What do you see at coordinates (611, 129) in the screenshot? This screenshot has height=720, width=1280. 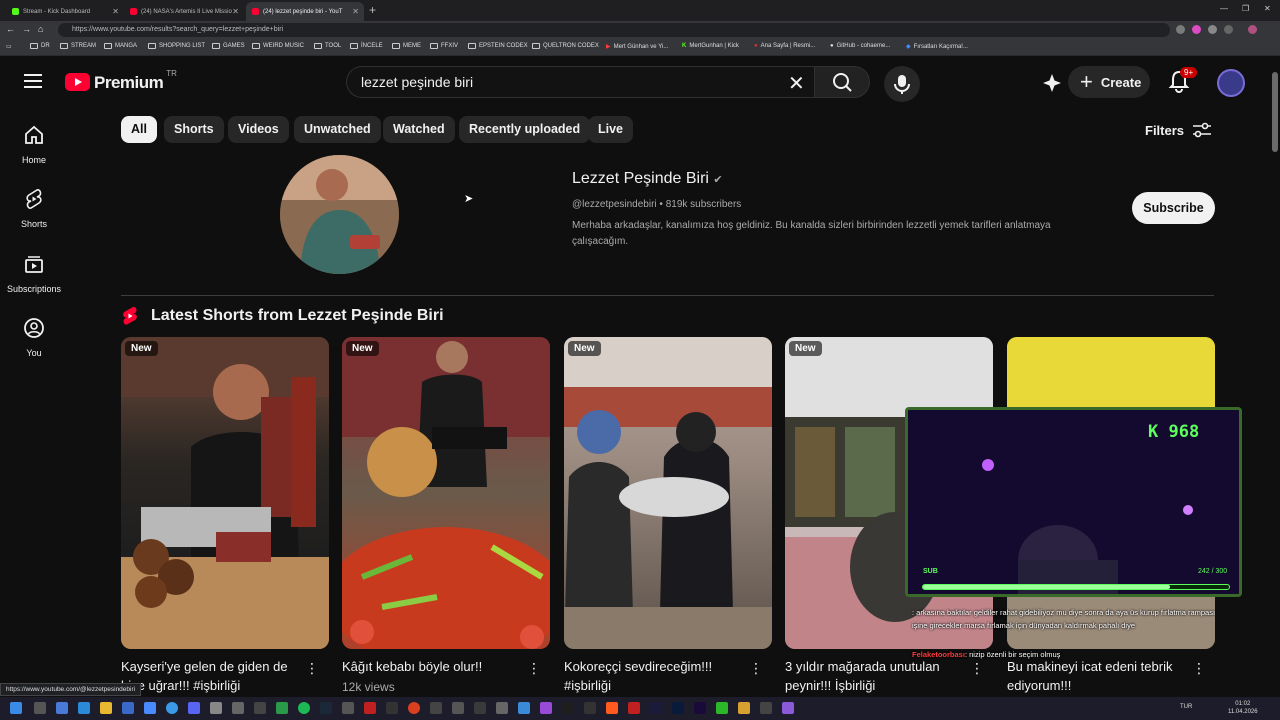 I see `chip-live: Live` at bounding box center [611, 129].